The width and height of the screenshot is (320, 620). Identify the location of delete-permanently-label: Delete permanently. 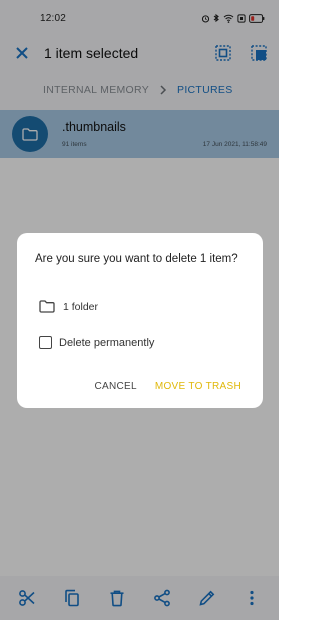
(107, 342).